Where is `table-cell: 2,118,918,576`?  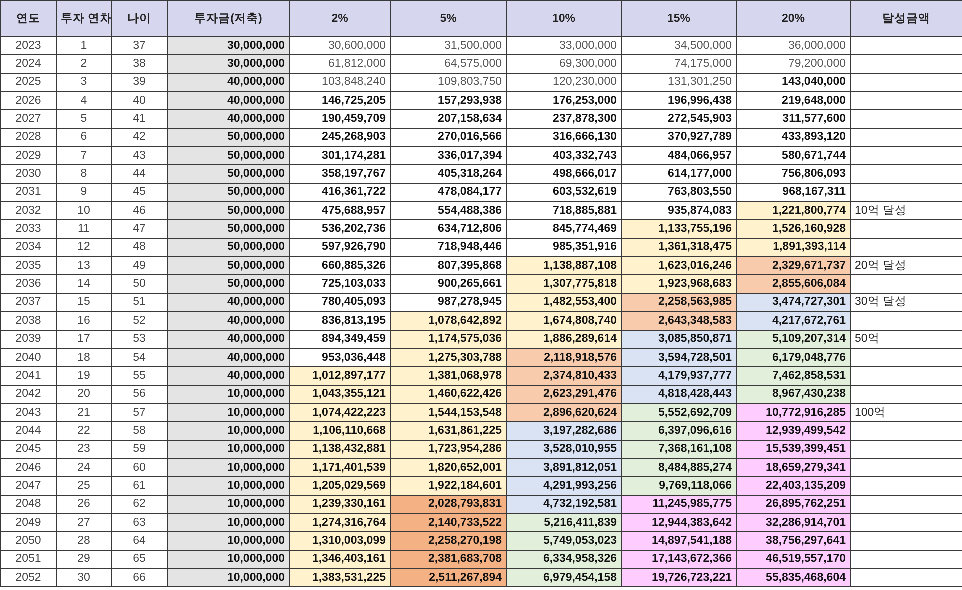
table-cell: 2,118,918,576 is located at coordinates (564, 357).